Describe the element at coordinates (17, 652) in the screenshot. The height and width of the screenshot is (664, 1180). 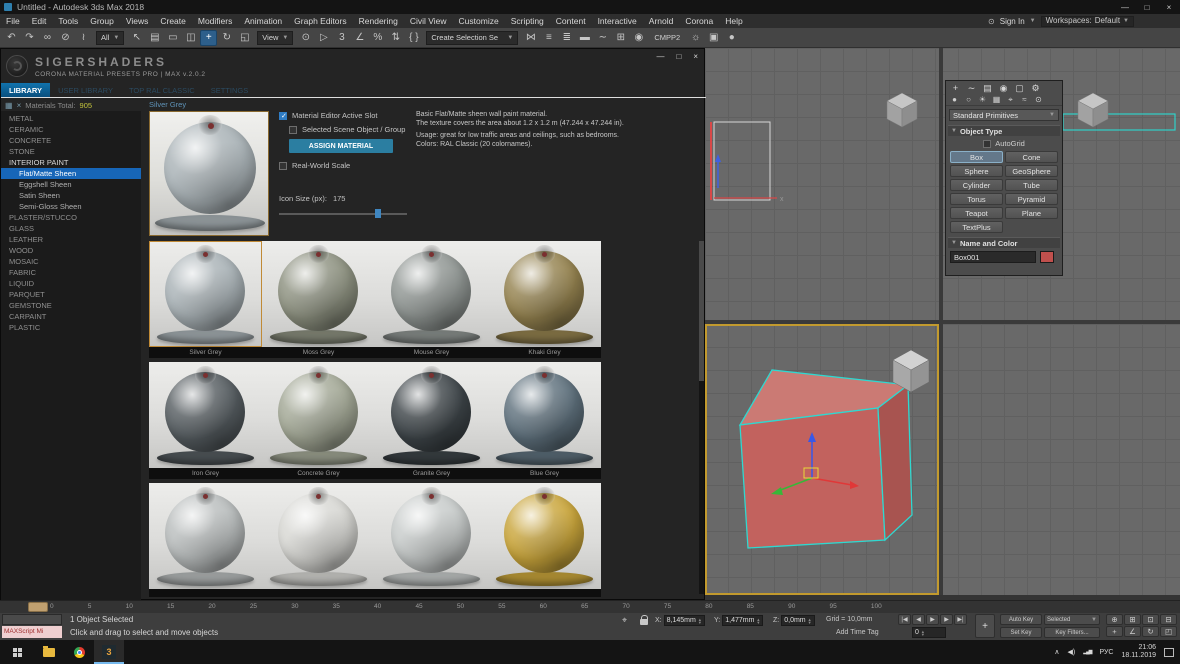
I see `start-button` at that location.